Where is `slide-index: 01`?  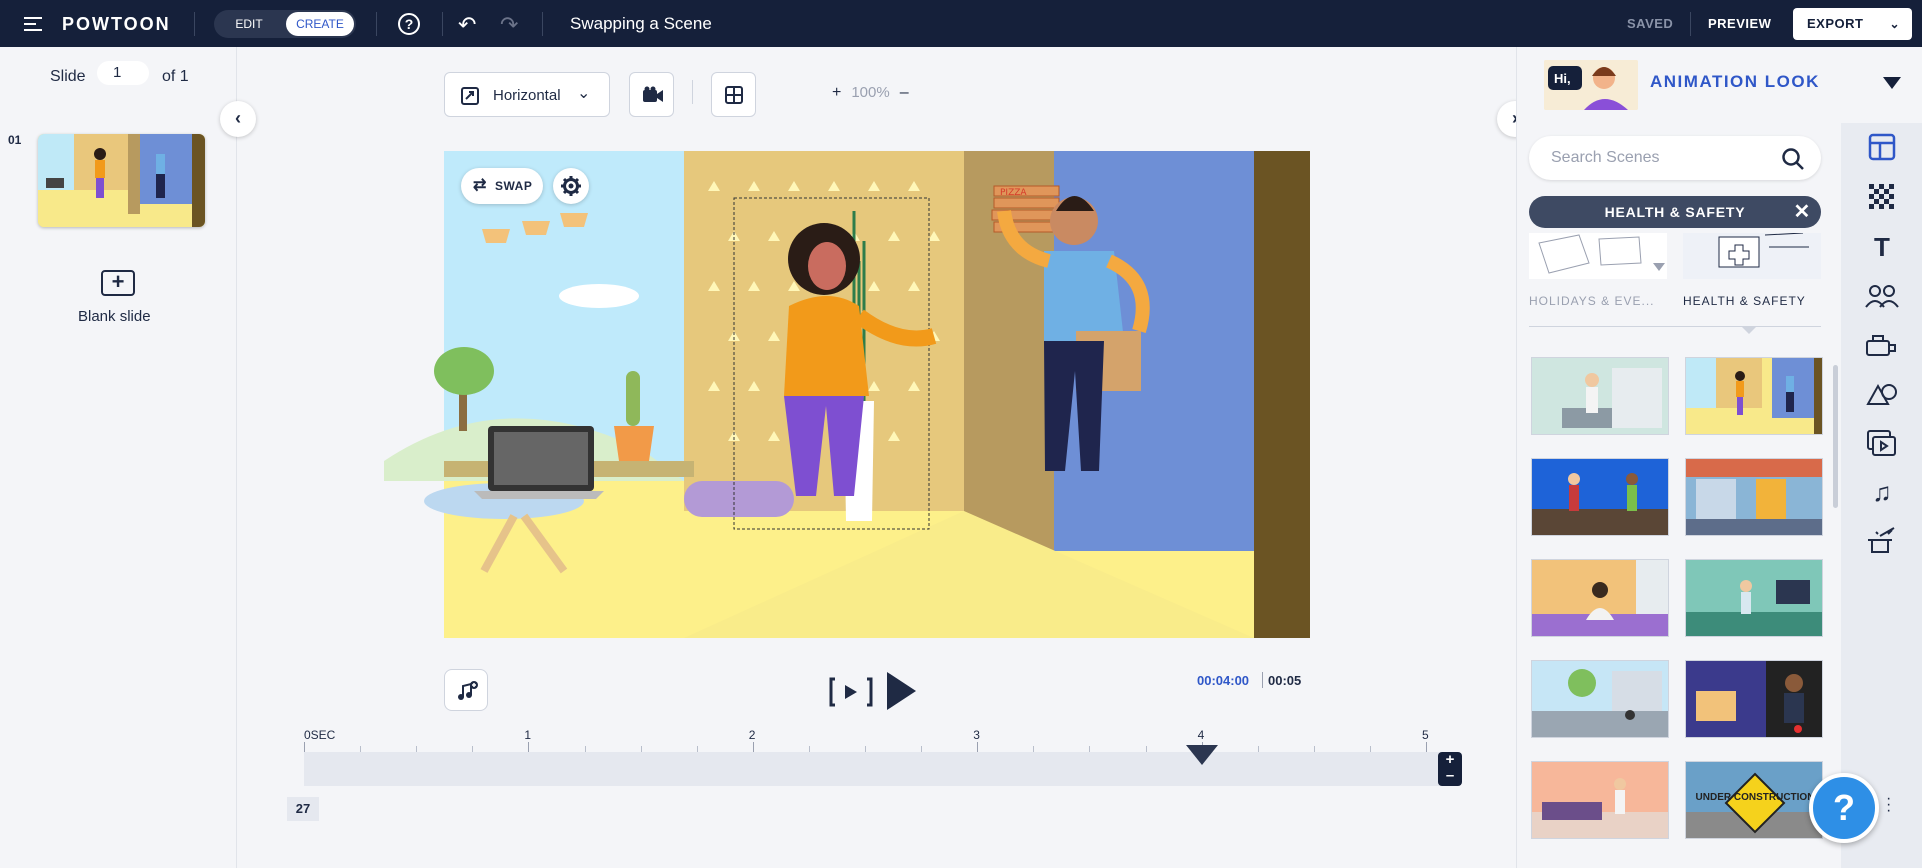 slide-index: 01 is located at coordinates (15, 140).